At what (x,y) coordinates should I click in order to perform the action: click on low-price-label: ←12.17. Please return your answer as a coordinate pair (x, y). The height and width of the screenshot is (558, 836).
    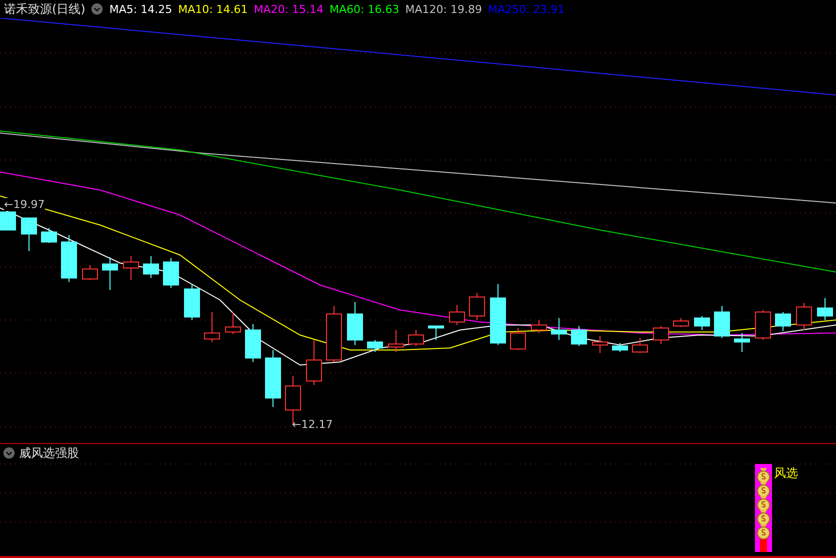
    Looking at the image, I should click on (312, 424).